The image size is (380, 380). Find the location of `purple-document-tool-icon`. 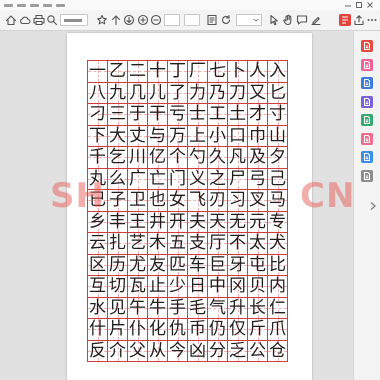

purple-document-tool-icon is located at coordinates (367, 101).